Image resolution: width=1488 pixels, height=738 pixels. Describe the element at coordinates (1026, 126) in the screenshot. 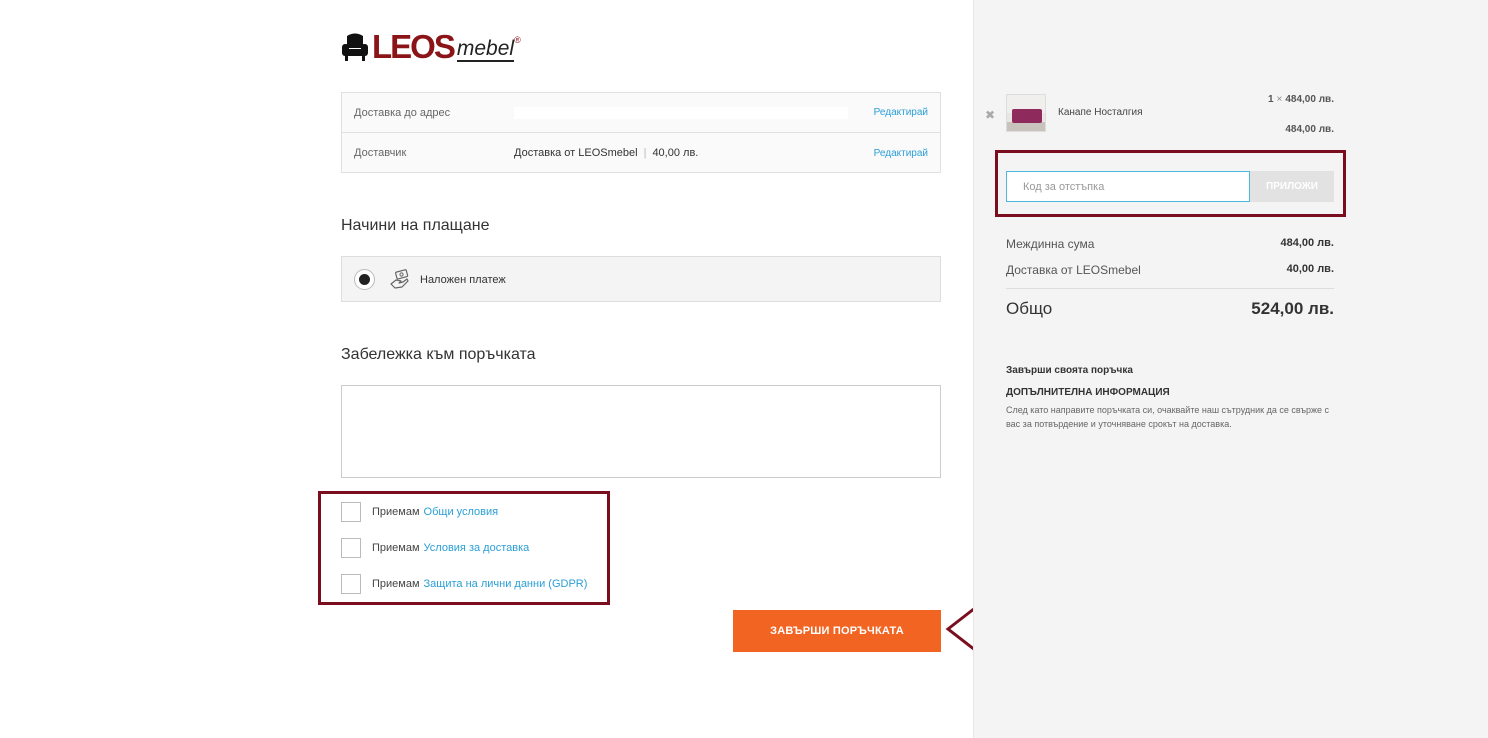

I see `thumb-floor` at that location.